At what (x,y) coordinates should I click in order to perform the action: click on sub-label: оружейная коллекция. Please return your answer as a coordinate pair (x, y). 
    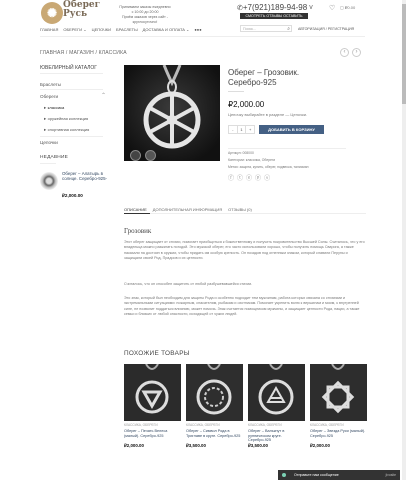
    Looking at the image, I should click on (68, 118).